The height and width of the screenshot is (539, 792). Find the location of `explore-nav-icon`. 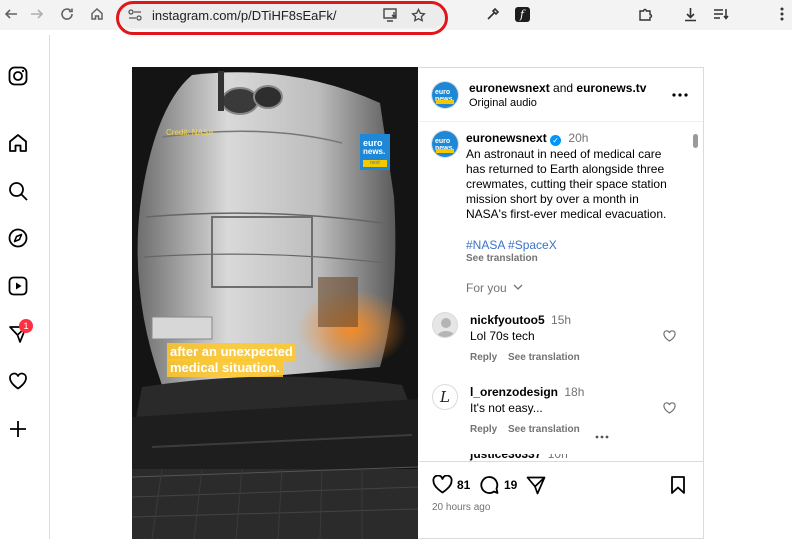

explore-nav-icon is located at coordinates (18, 238).